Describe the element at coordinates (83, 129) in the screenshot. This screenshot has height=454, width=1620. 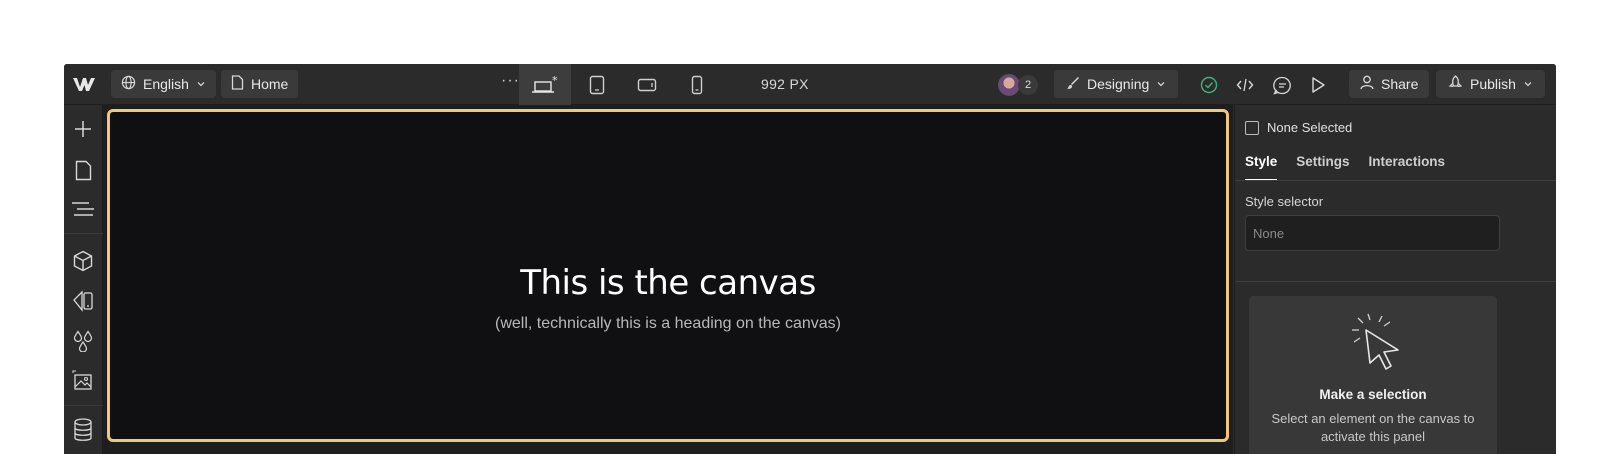
I see `add-elements-icon` at that location.